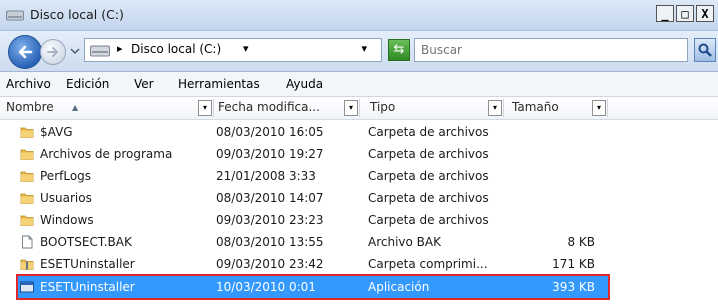  Describe the element at coordinates (233, 50) in the screenshot. I see `address-path: ▸ Disco local (C:) ▾ ▾` at that location.